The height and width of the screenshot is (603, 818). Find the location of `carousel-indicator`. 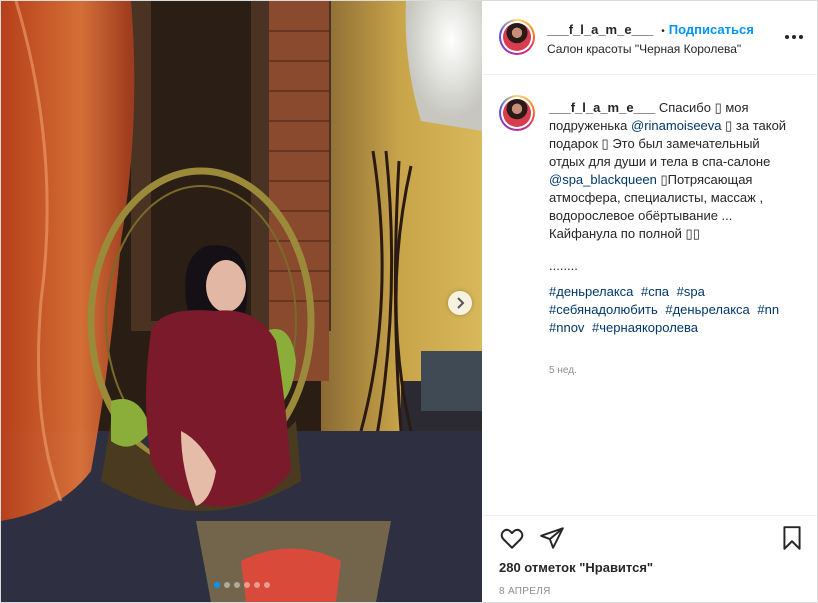

carousel-indicator is located at coordinates (241, 585).